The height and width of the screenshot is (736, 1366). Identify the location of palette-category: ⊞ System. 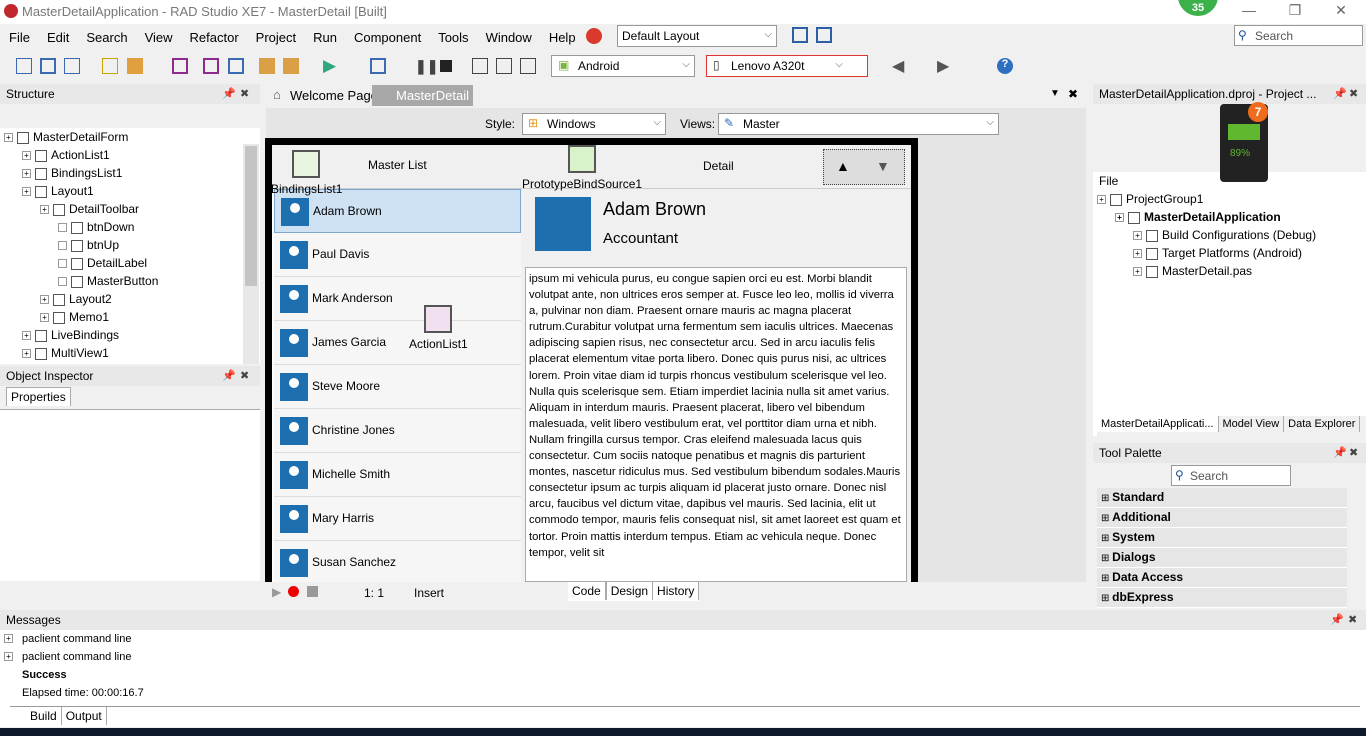
(1222, 538).